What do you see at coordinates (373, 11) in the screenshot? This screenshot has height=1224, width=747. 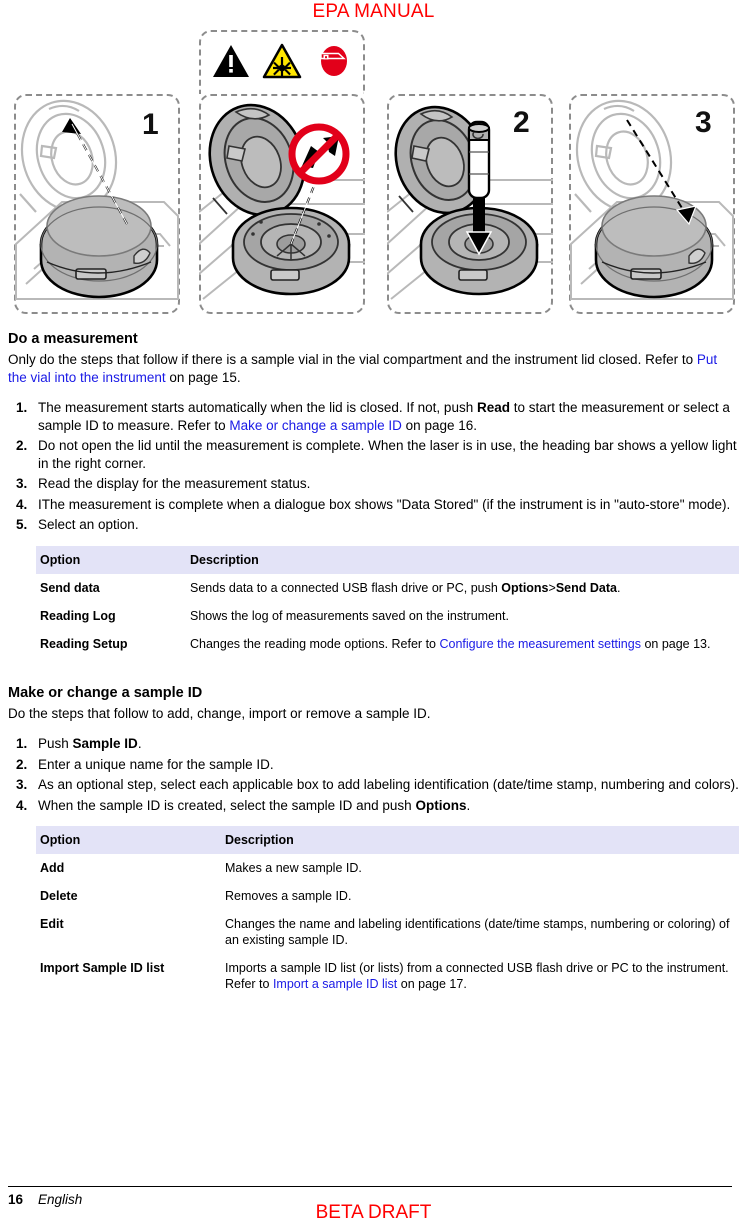 I see `epa-manual-watermark: EPA MANUAL` at bounding box center [373, 11].